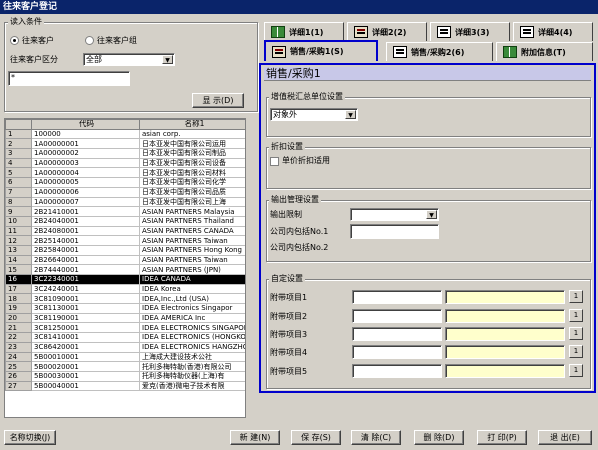  Describe the element at coordinates (85, 124) in the screenshot. I see `table-header-code: 代码` at that location.